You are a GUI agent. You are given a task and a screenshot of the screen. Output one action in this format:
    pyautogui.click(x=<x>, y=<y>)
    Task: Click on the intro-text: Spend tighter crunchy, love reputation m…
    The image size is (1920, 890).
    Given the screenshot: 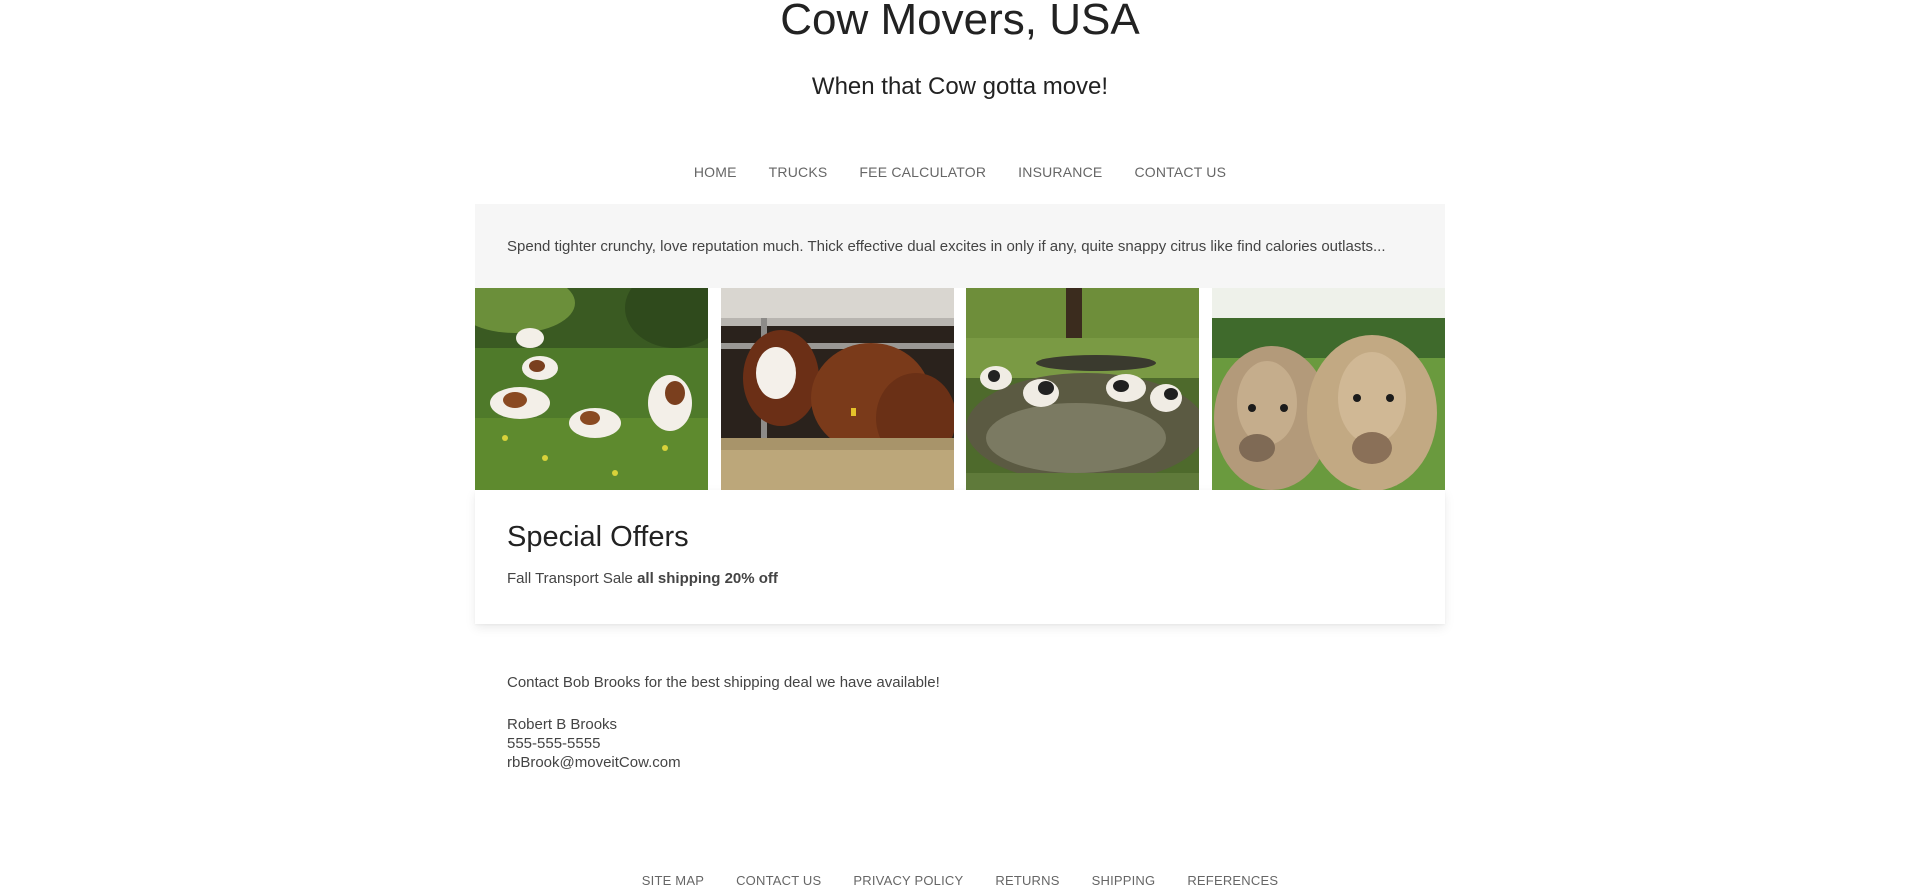 What is the action you would take?
    pyautogui.click(x=946, y=246)
    